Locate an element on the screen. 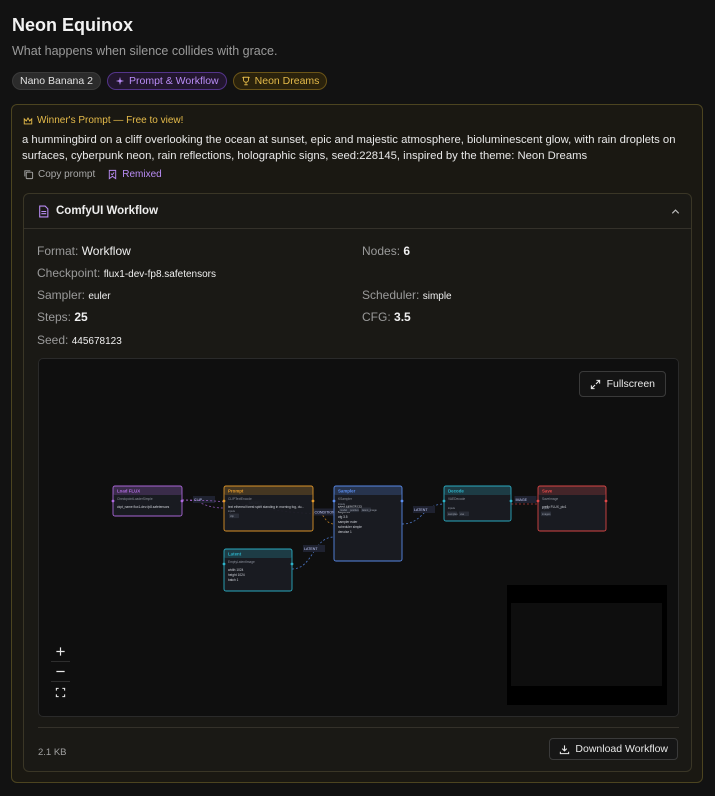 This screenshot has height=796, width=715. plus-icon is located at coordinates (60, 651).